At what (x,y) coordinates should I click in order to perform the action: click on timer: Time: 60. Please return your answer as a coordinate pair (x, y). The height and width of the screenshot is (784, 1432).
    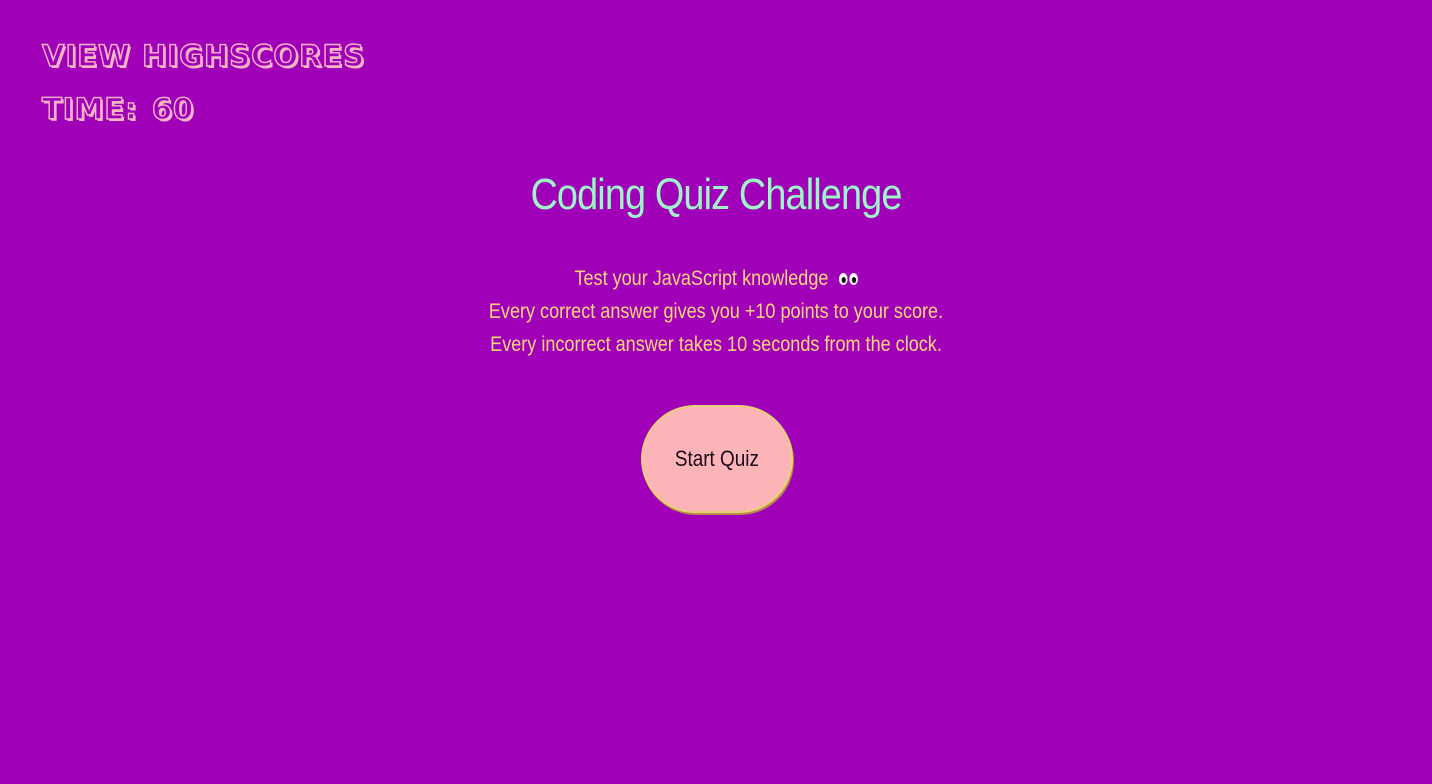
    Looking at the image, I should click on (203, 109).